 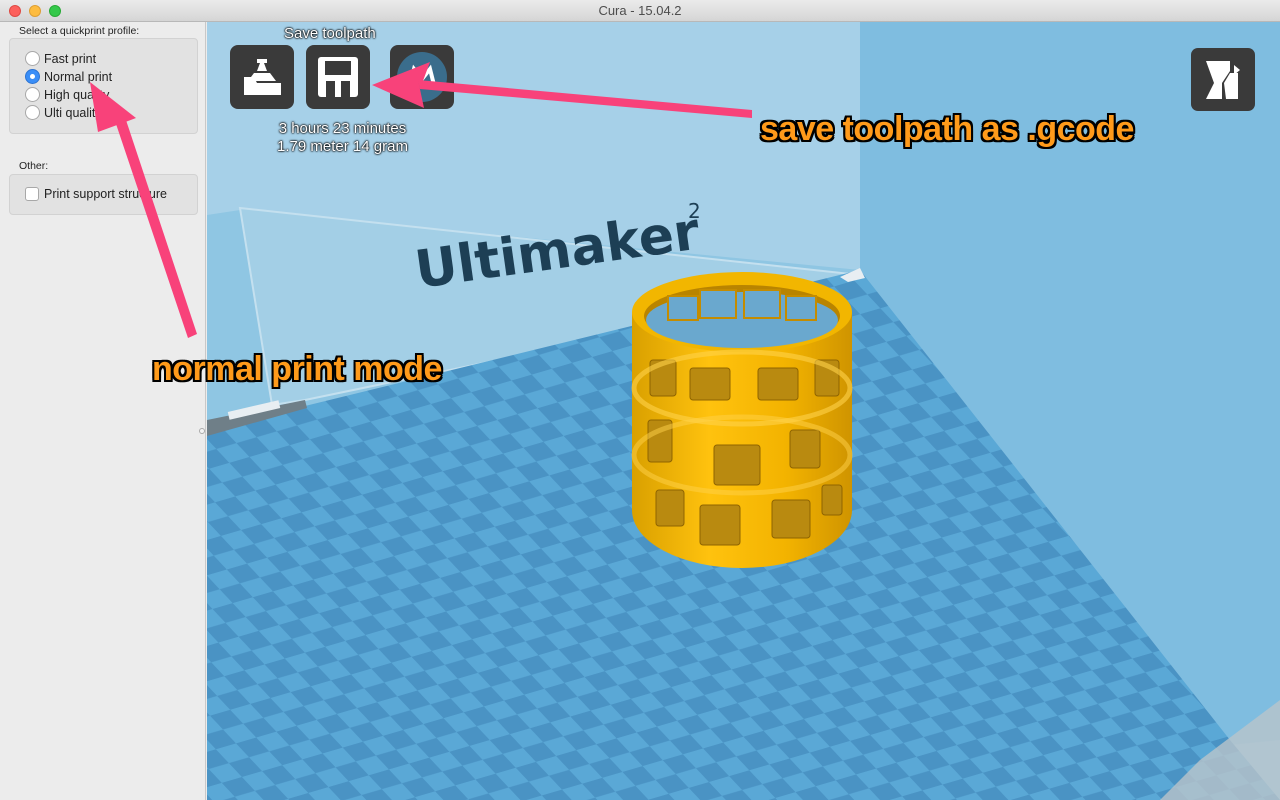 What do you see at coordinates (202, 431) in the screenshot?
I see `splitter-handle` at bounding box center [202, 431].